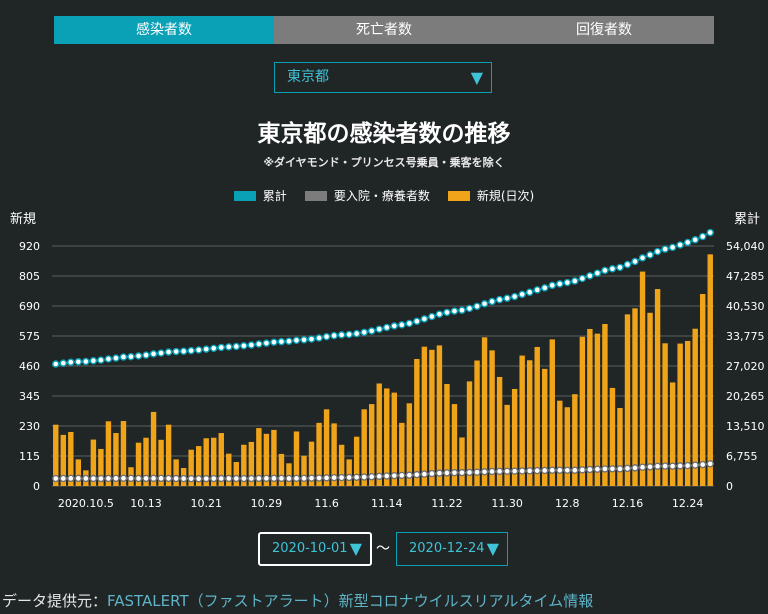  Describe the element at coordinates (383, 77) in the screenshot. I see `region-select: 東京都 ▼` at that location.